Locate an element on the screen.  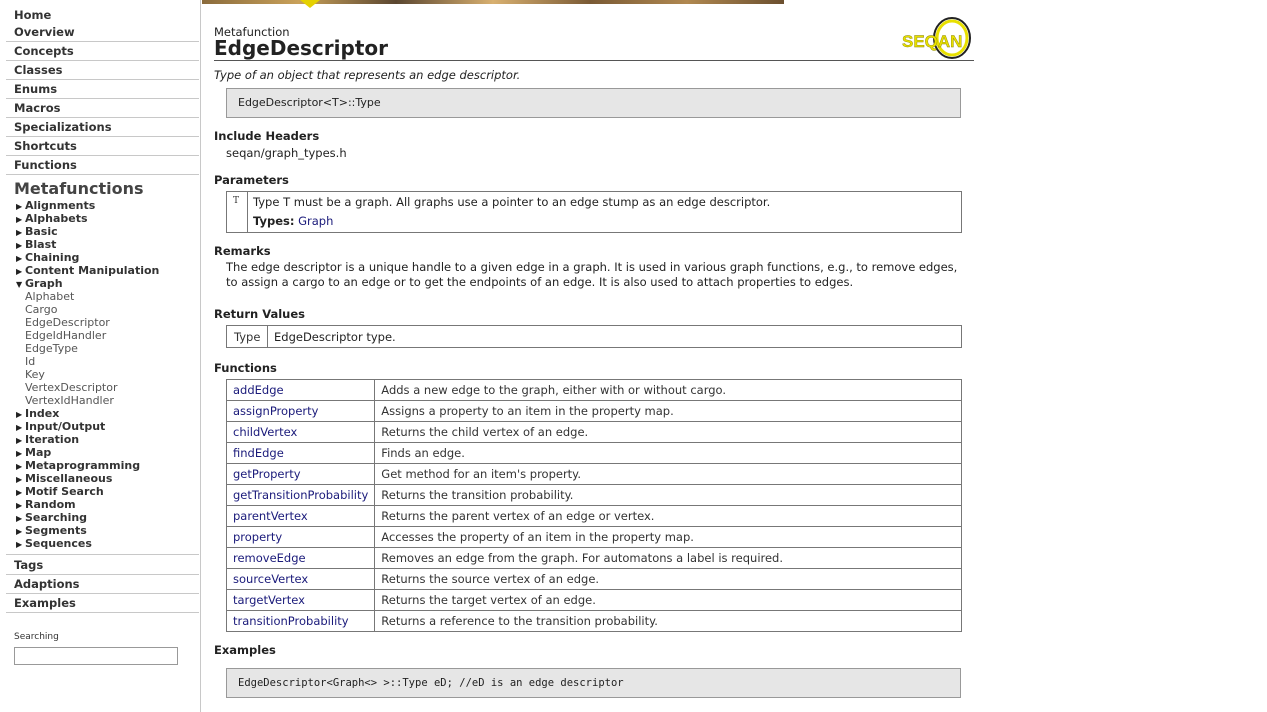
nav-home: Home is located at coordinates (32, 15).